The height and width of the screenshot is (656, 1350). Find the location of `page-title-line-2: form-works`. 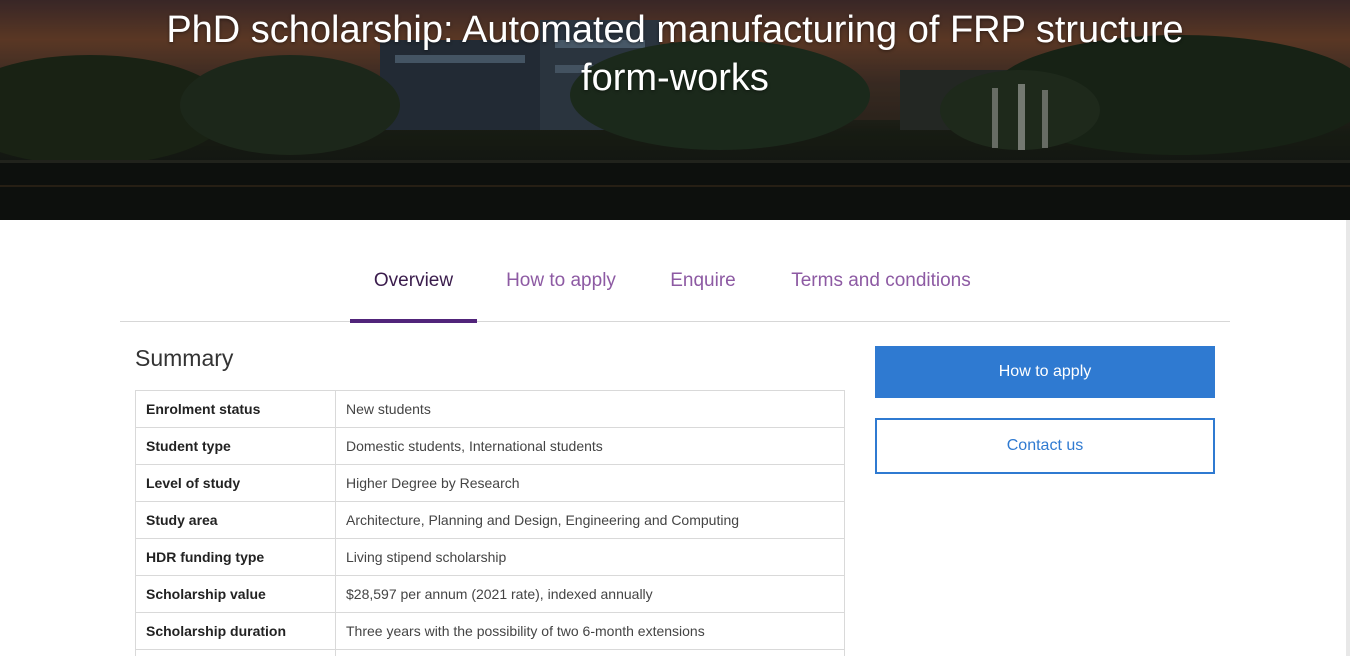

page-title-line-2: form-works is located at coordinates (675, 78).